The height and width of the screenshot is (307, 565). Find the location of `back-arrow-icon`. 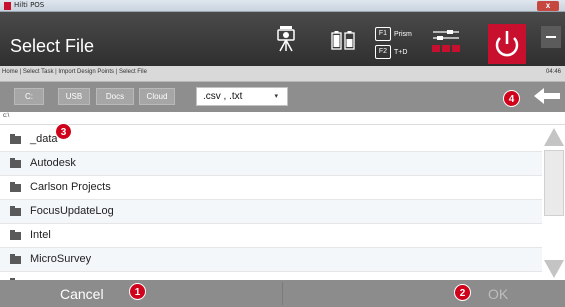

back-arrow-icon is located at coordinates (547, 96).